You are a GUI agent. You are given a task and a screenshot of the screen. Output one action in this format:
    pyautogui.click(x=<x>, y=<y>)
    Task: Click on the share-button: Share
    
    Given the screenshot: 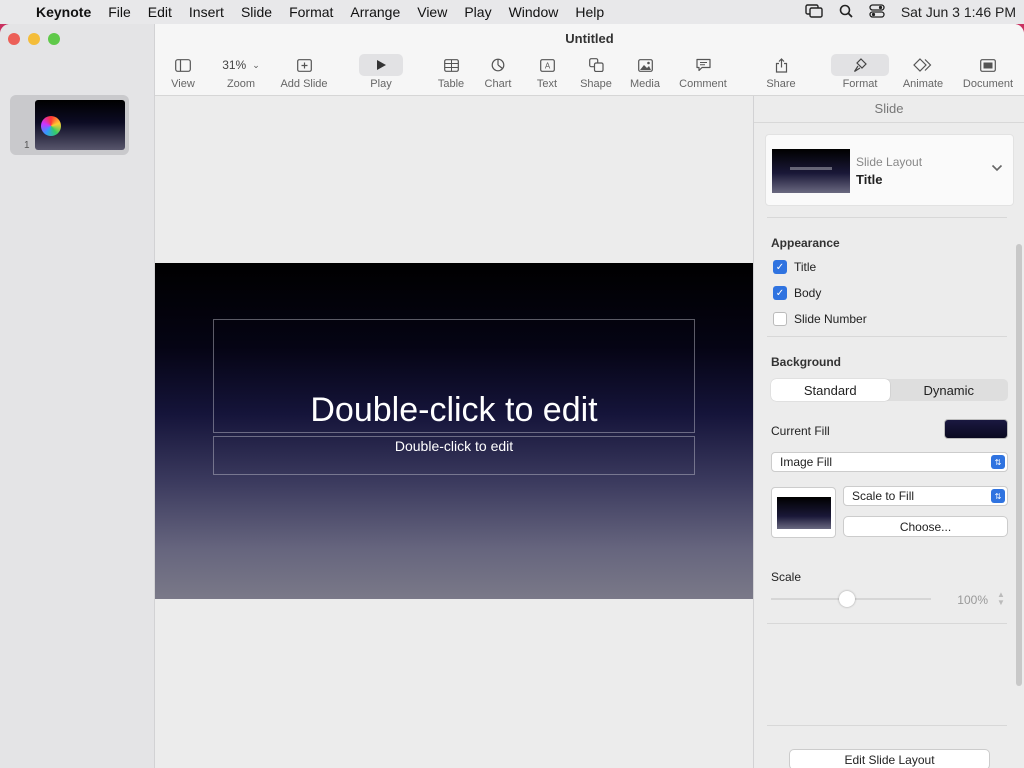 What is the action you would take?
    pyautogui.click(x=781, y=72)
    